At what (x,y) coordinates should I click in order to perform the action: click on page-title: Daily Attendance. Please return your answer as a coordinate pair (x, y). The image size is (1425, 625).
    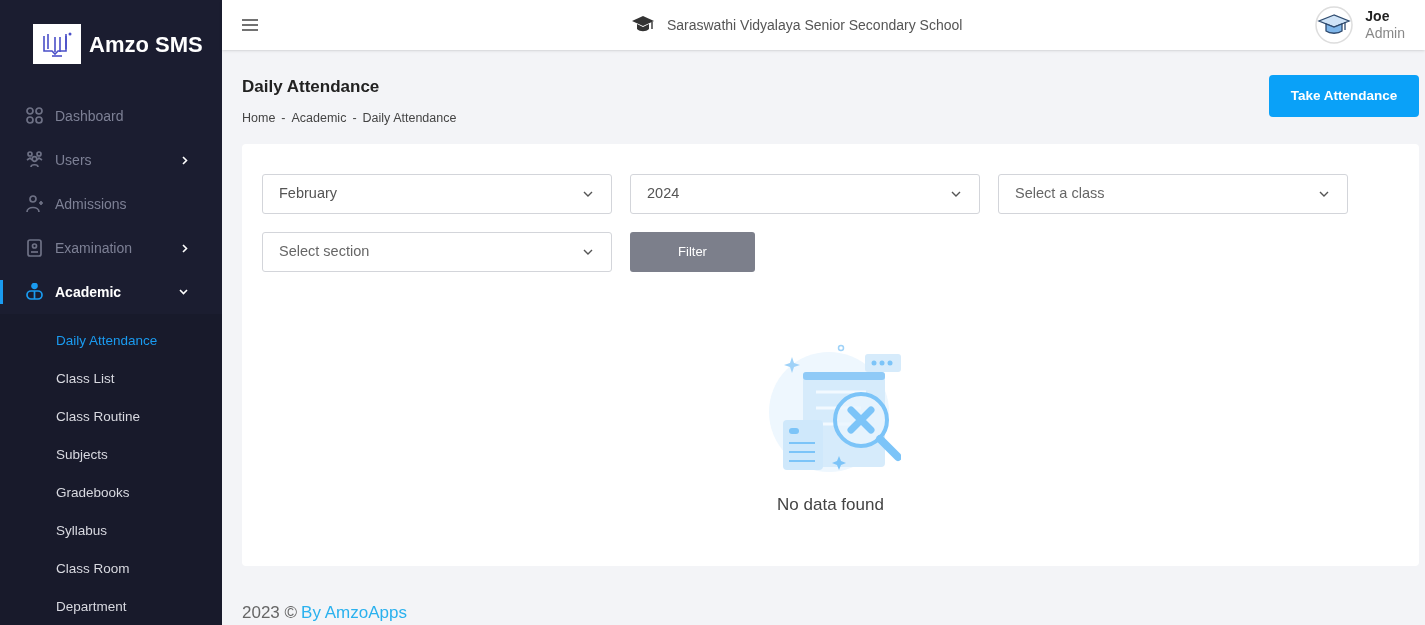
    Looking at the image, I should click on (311, 87).